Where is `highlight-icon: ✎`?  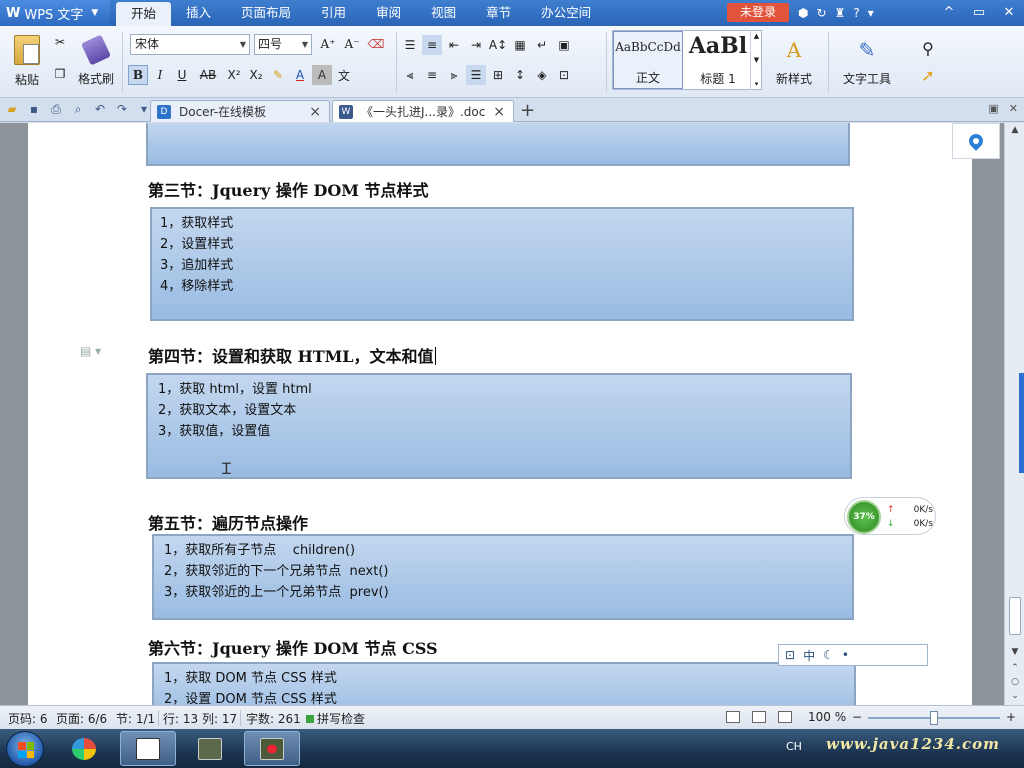
highlight-icon: ✎ is located at coordinates (278, 75).